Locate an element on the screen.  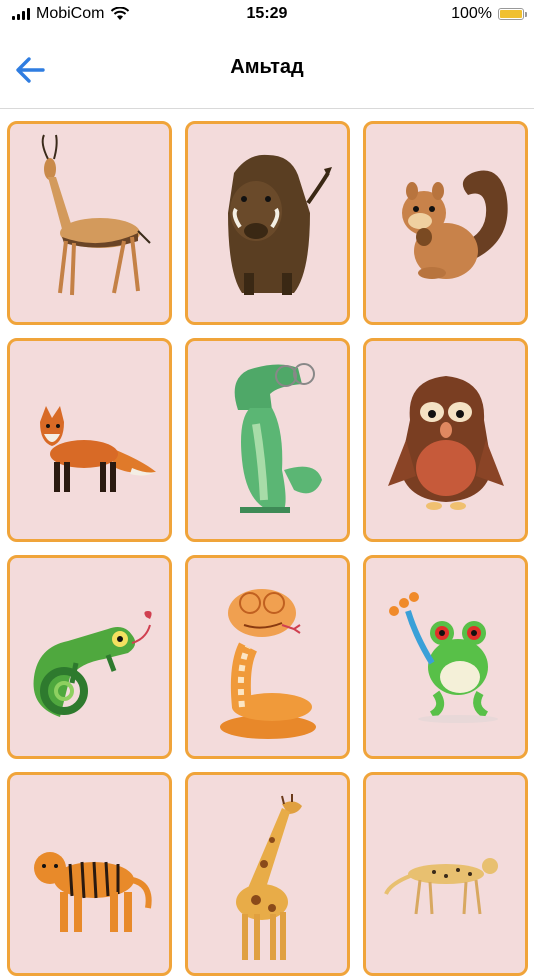
animal-card-gazelle is located at coordinates (89, 223).